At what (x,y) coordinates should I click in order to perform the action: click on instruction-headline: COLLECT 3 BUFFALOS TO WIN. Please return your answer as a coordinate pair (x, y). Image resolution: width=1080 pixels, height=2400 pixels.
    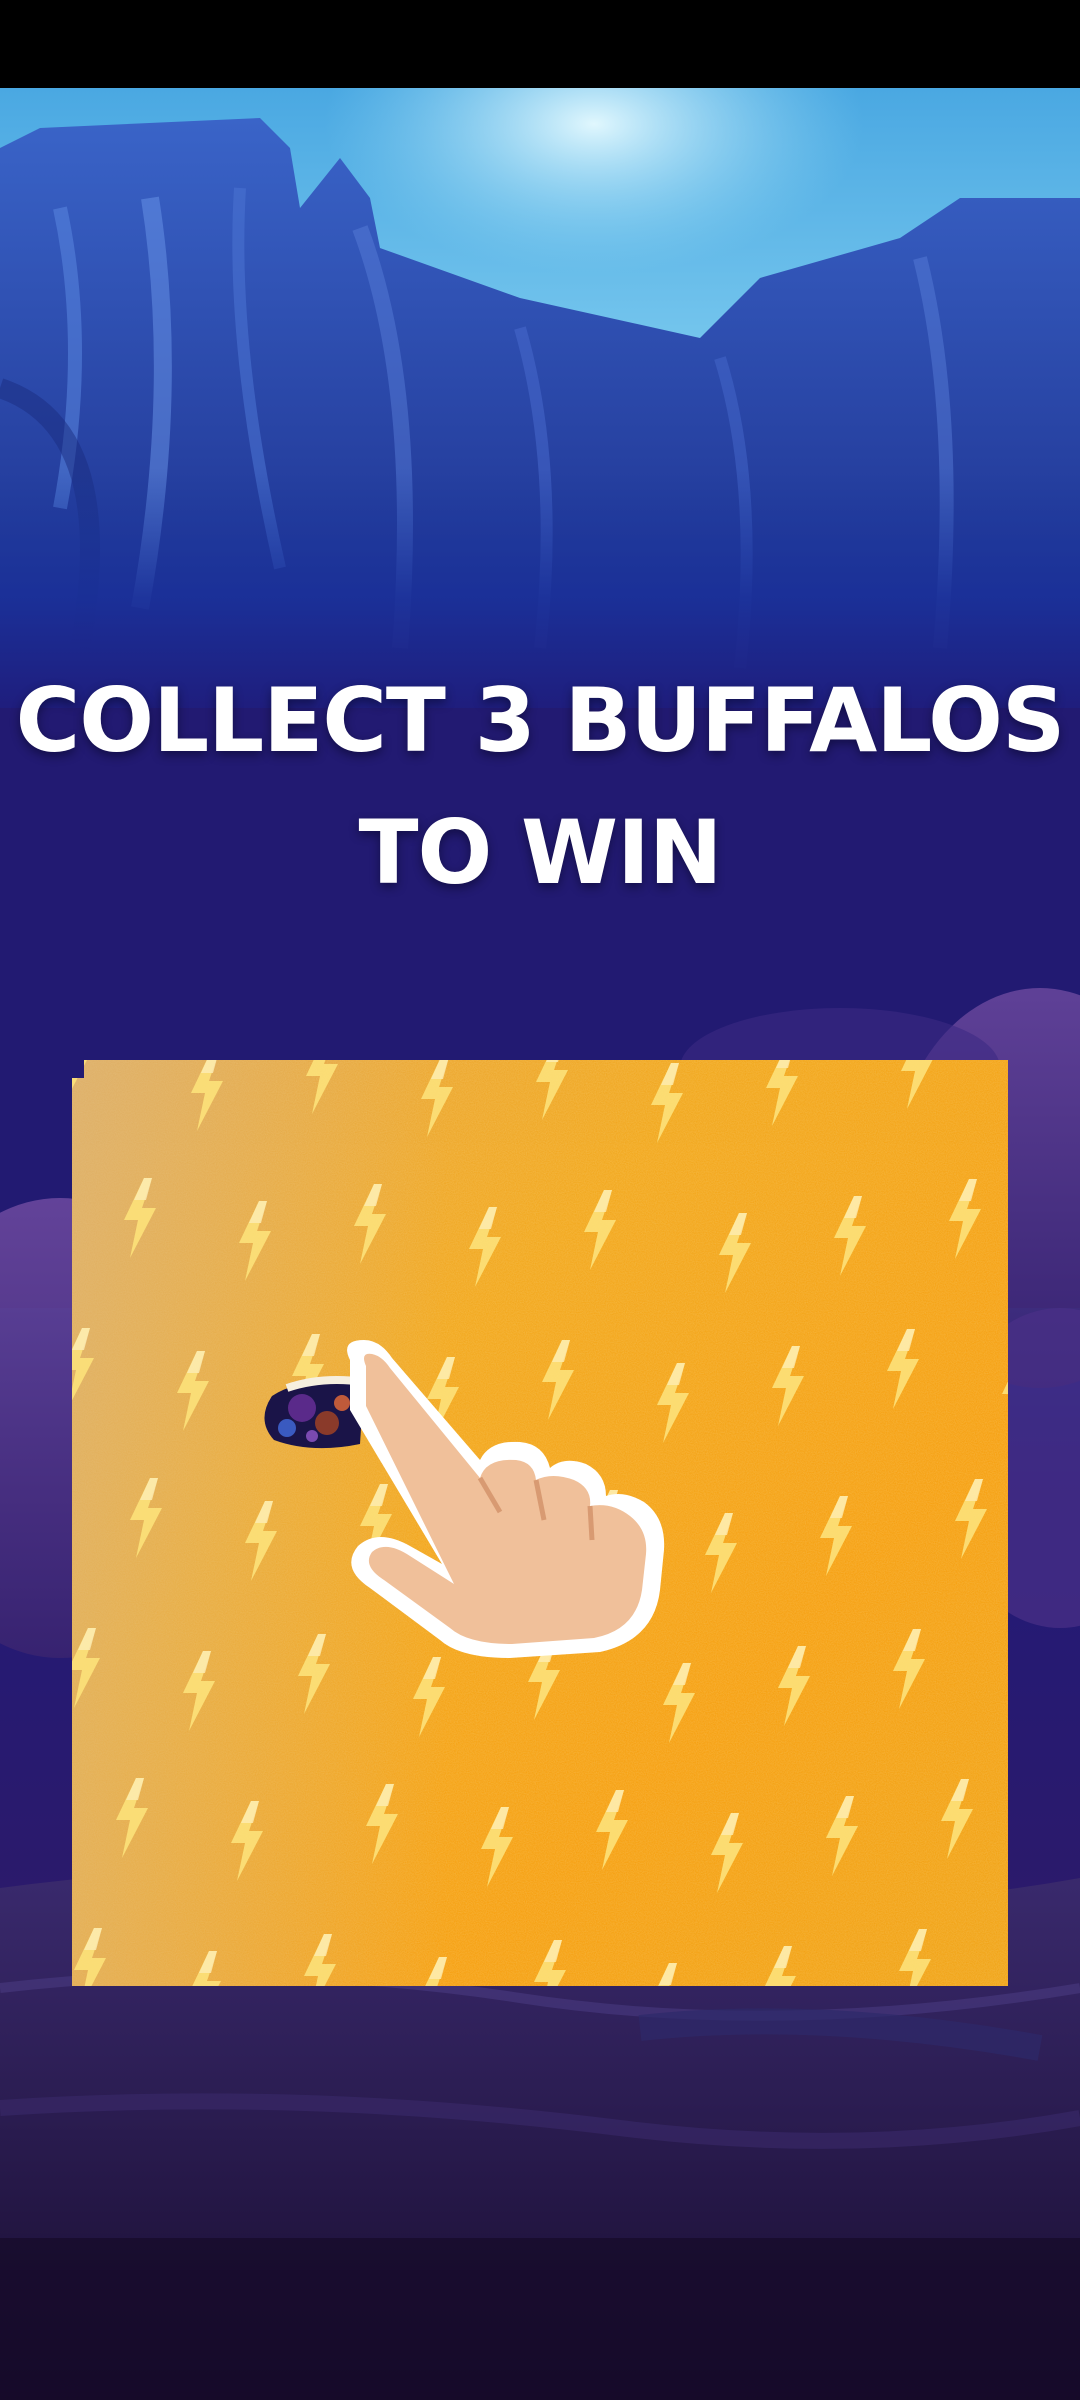
    Looking at the image, I should click on (540, 787).